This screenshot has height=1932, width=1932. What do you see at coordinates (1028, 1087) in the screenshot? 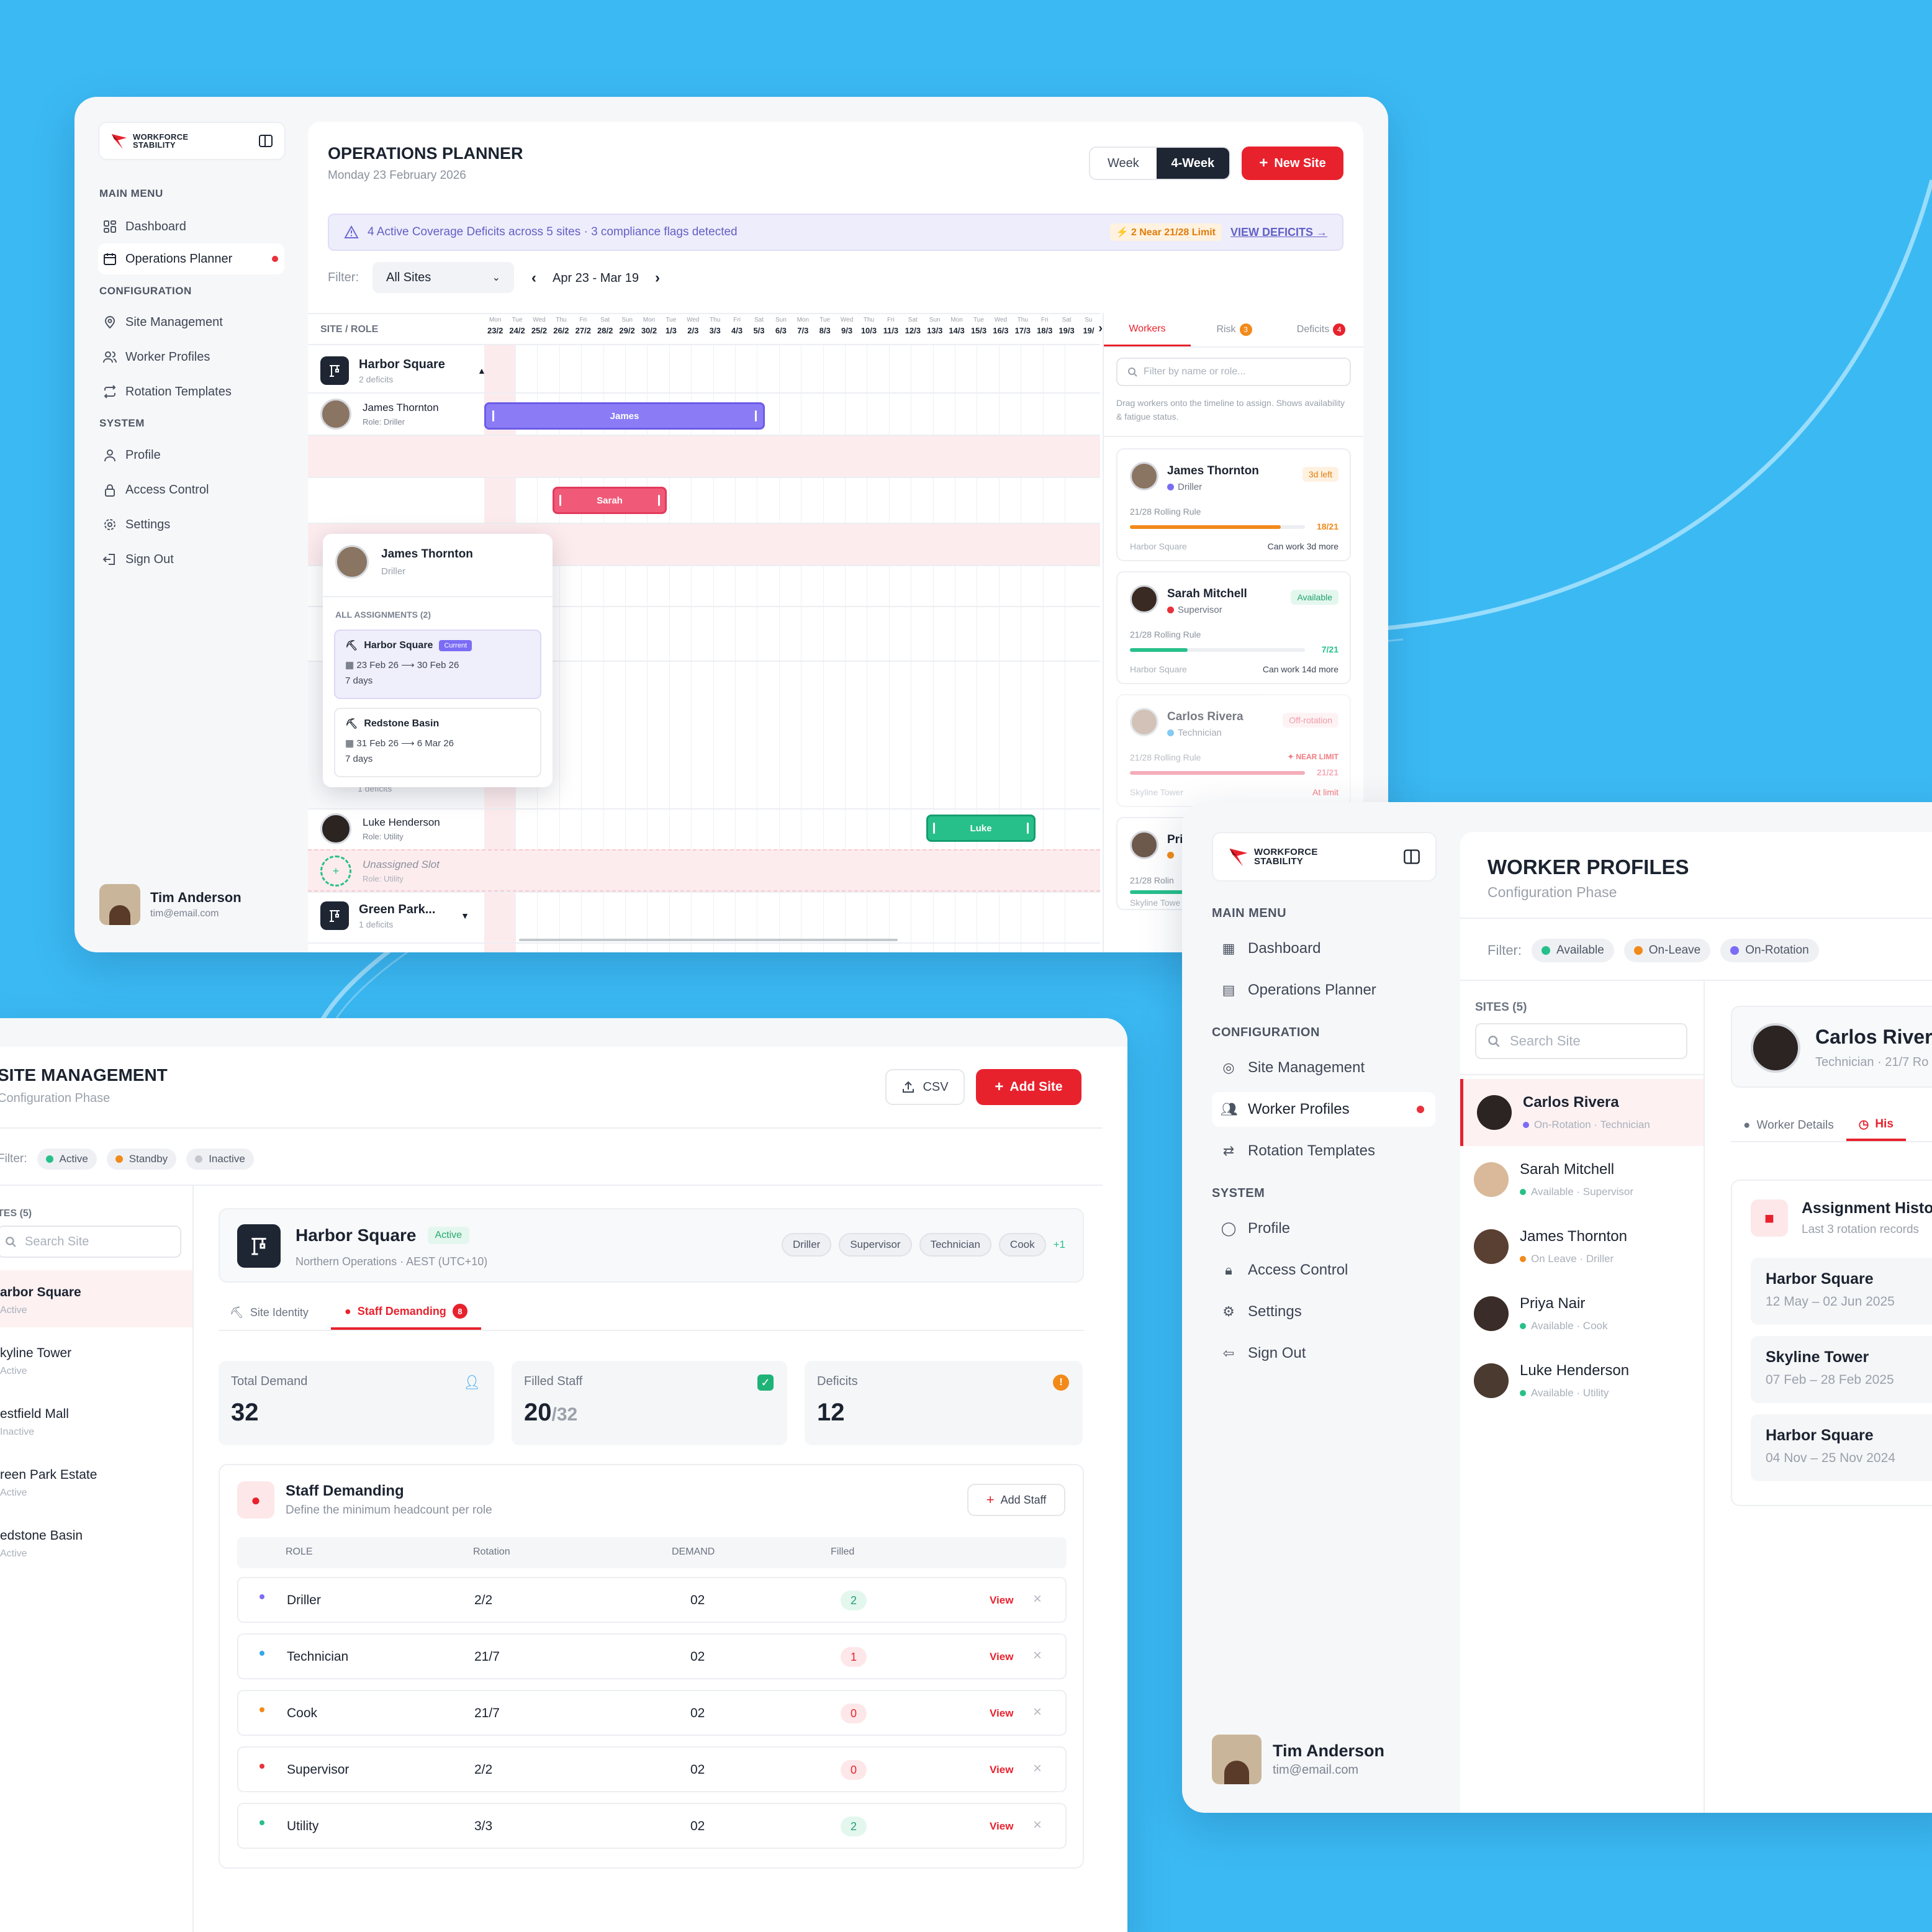
I see `add-site-button: + Add Site` at bounding box center [1028, 1087].